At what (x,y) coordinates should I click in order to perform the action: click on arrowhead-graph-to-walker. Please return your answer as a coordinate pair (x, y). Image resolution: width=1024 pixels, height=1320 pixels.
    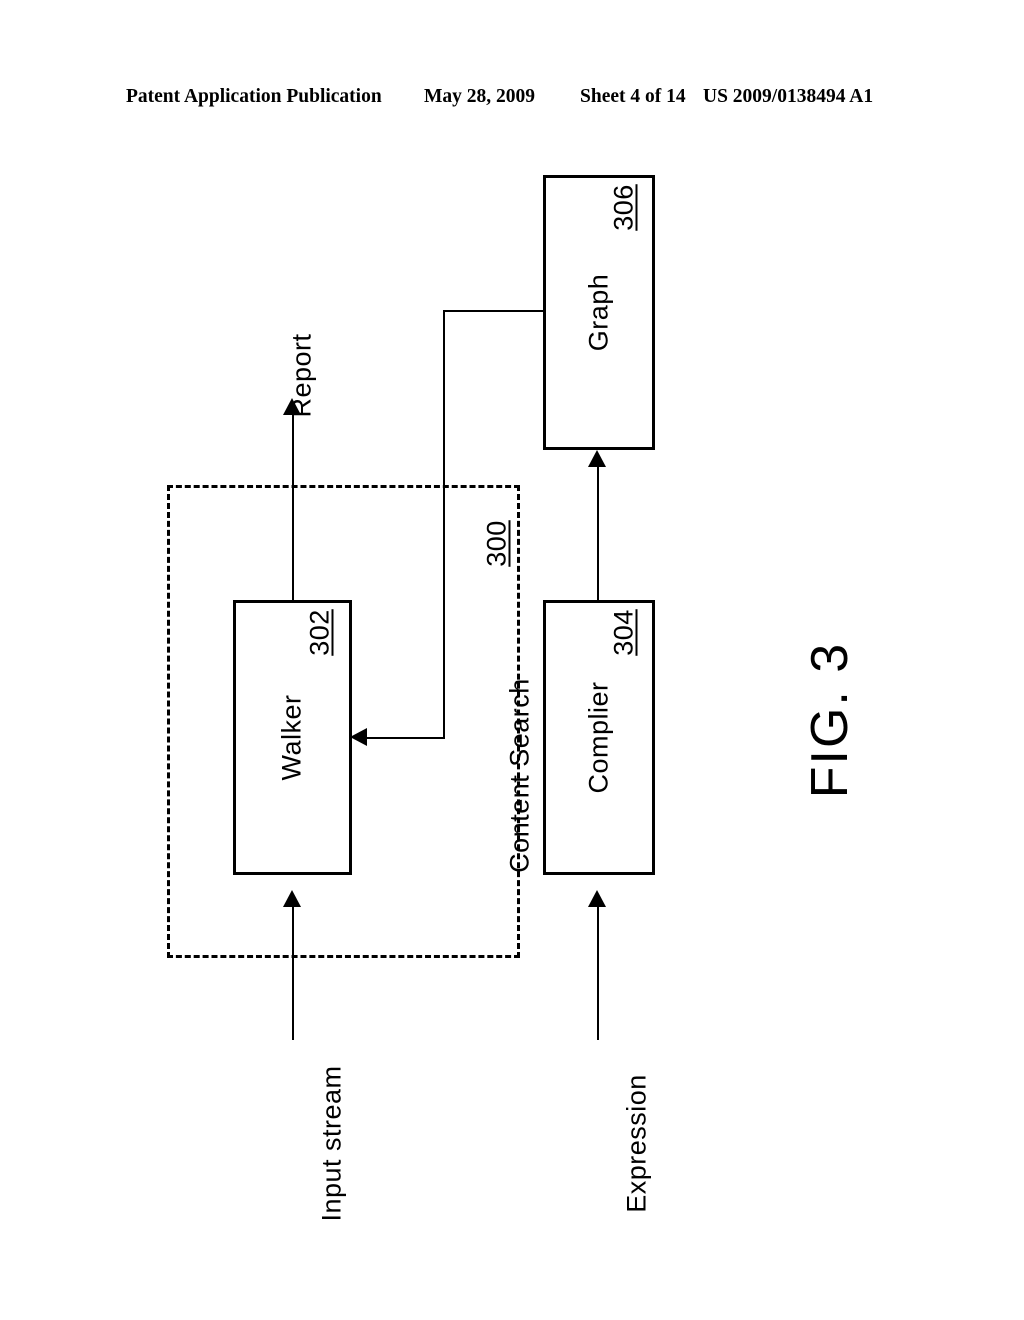
    Looking at the image, I should click on (358, 737).